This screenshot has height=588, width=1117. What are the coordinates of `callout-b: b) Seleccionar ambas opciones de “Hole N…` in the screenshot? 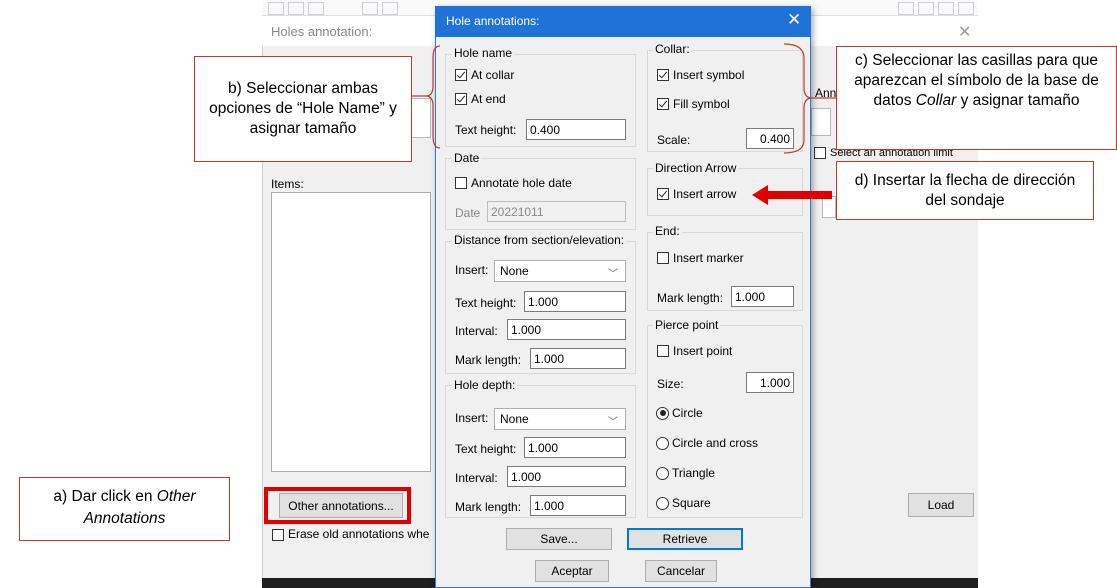 It's located at (303, 109).